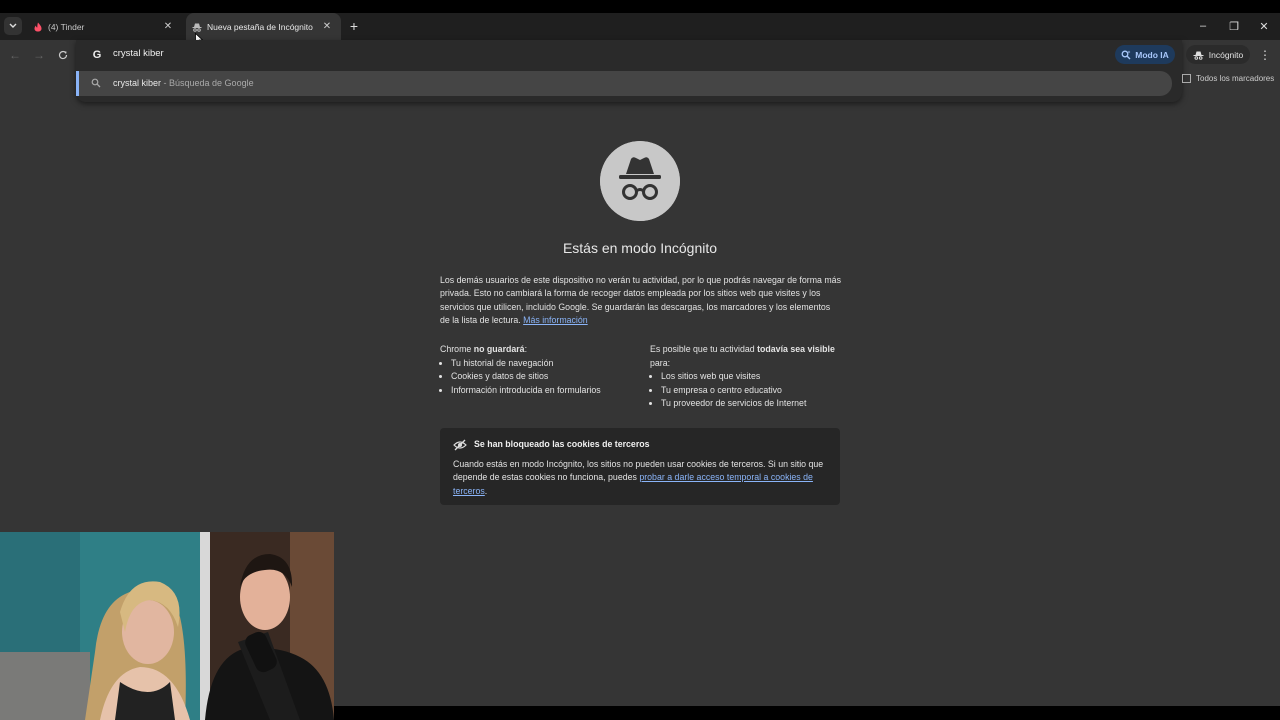 This screenshot has width=1280, height=720. I want to click on list-item: Cookies y datos de sitios, so click(545, 377).